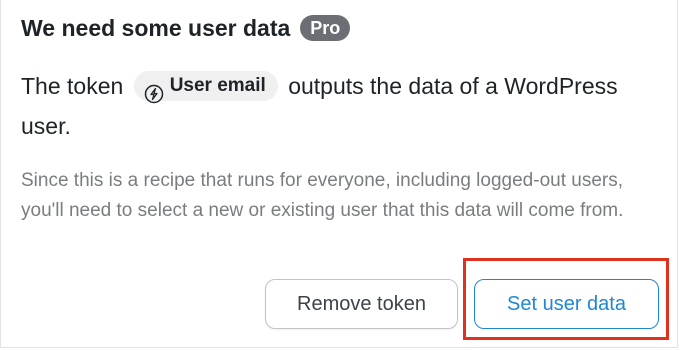  I want to click on token-label: User email, so click(217, 85).